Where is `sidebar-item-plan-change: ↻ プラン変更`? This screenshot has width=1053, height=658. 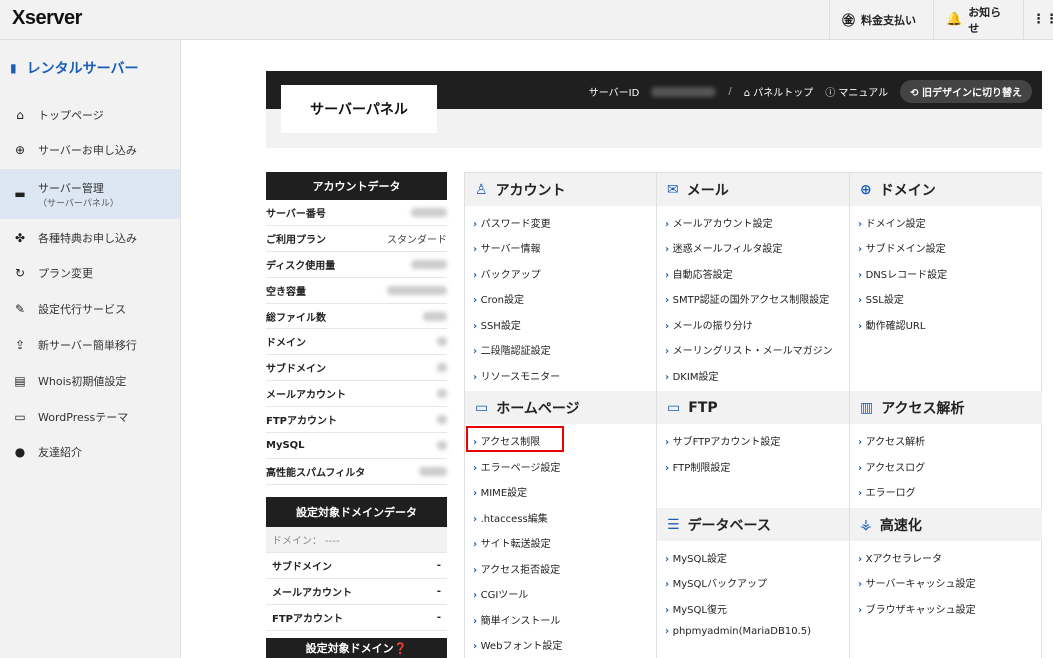
sidebar-item-plan-change: ↻ プラン変更 is located at coordinates (90, 273).